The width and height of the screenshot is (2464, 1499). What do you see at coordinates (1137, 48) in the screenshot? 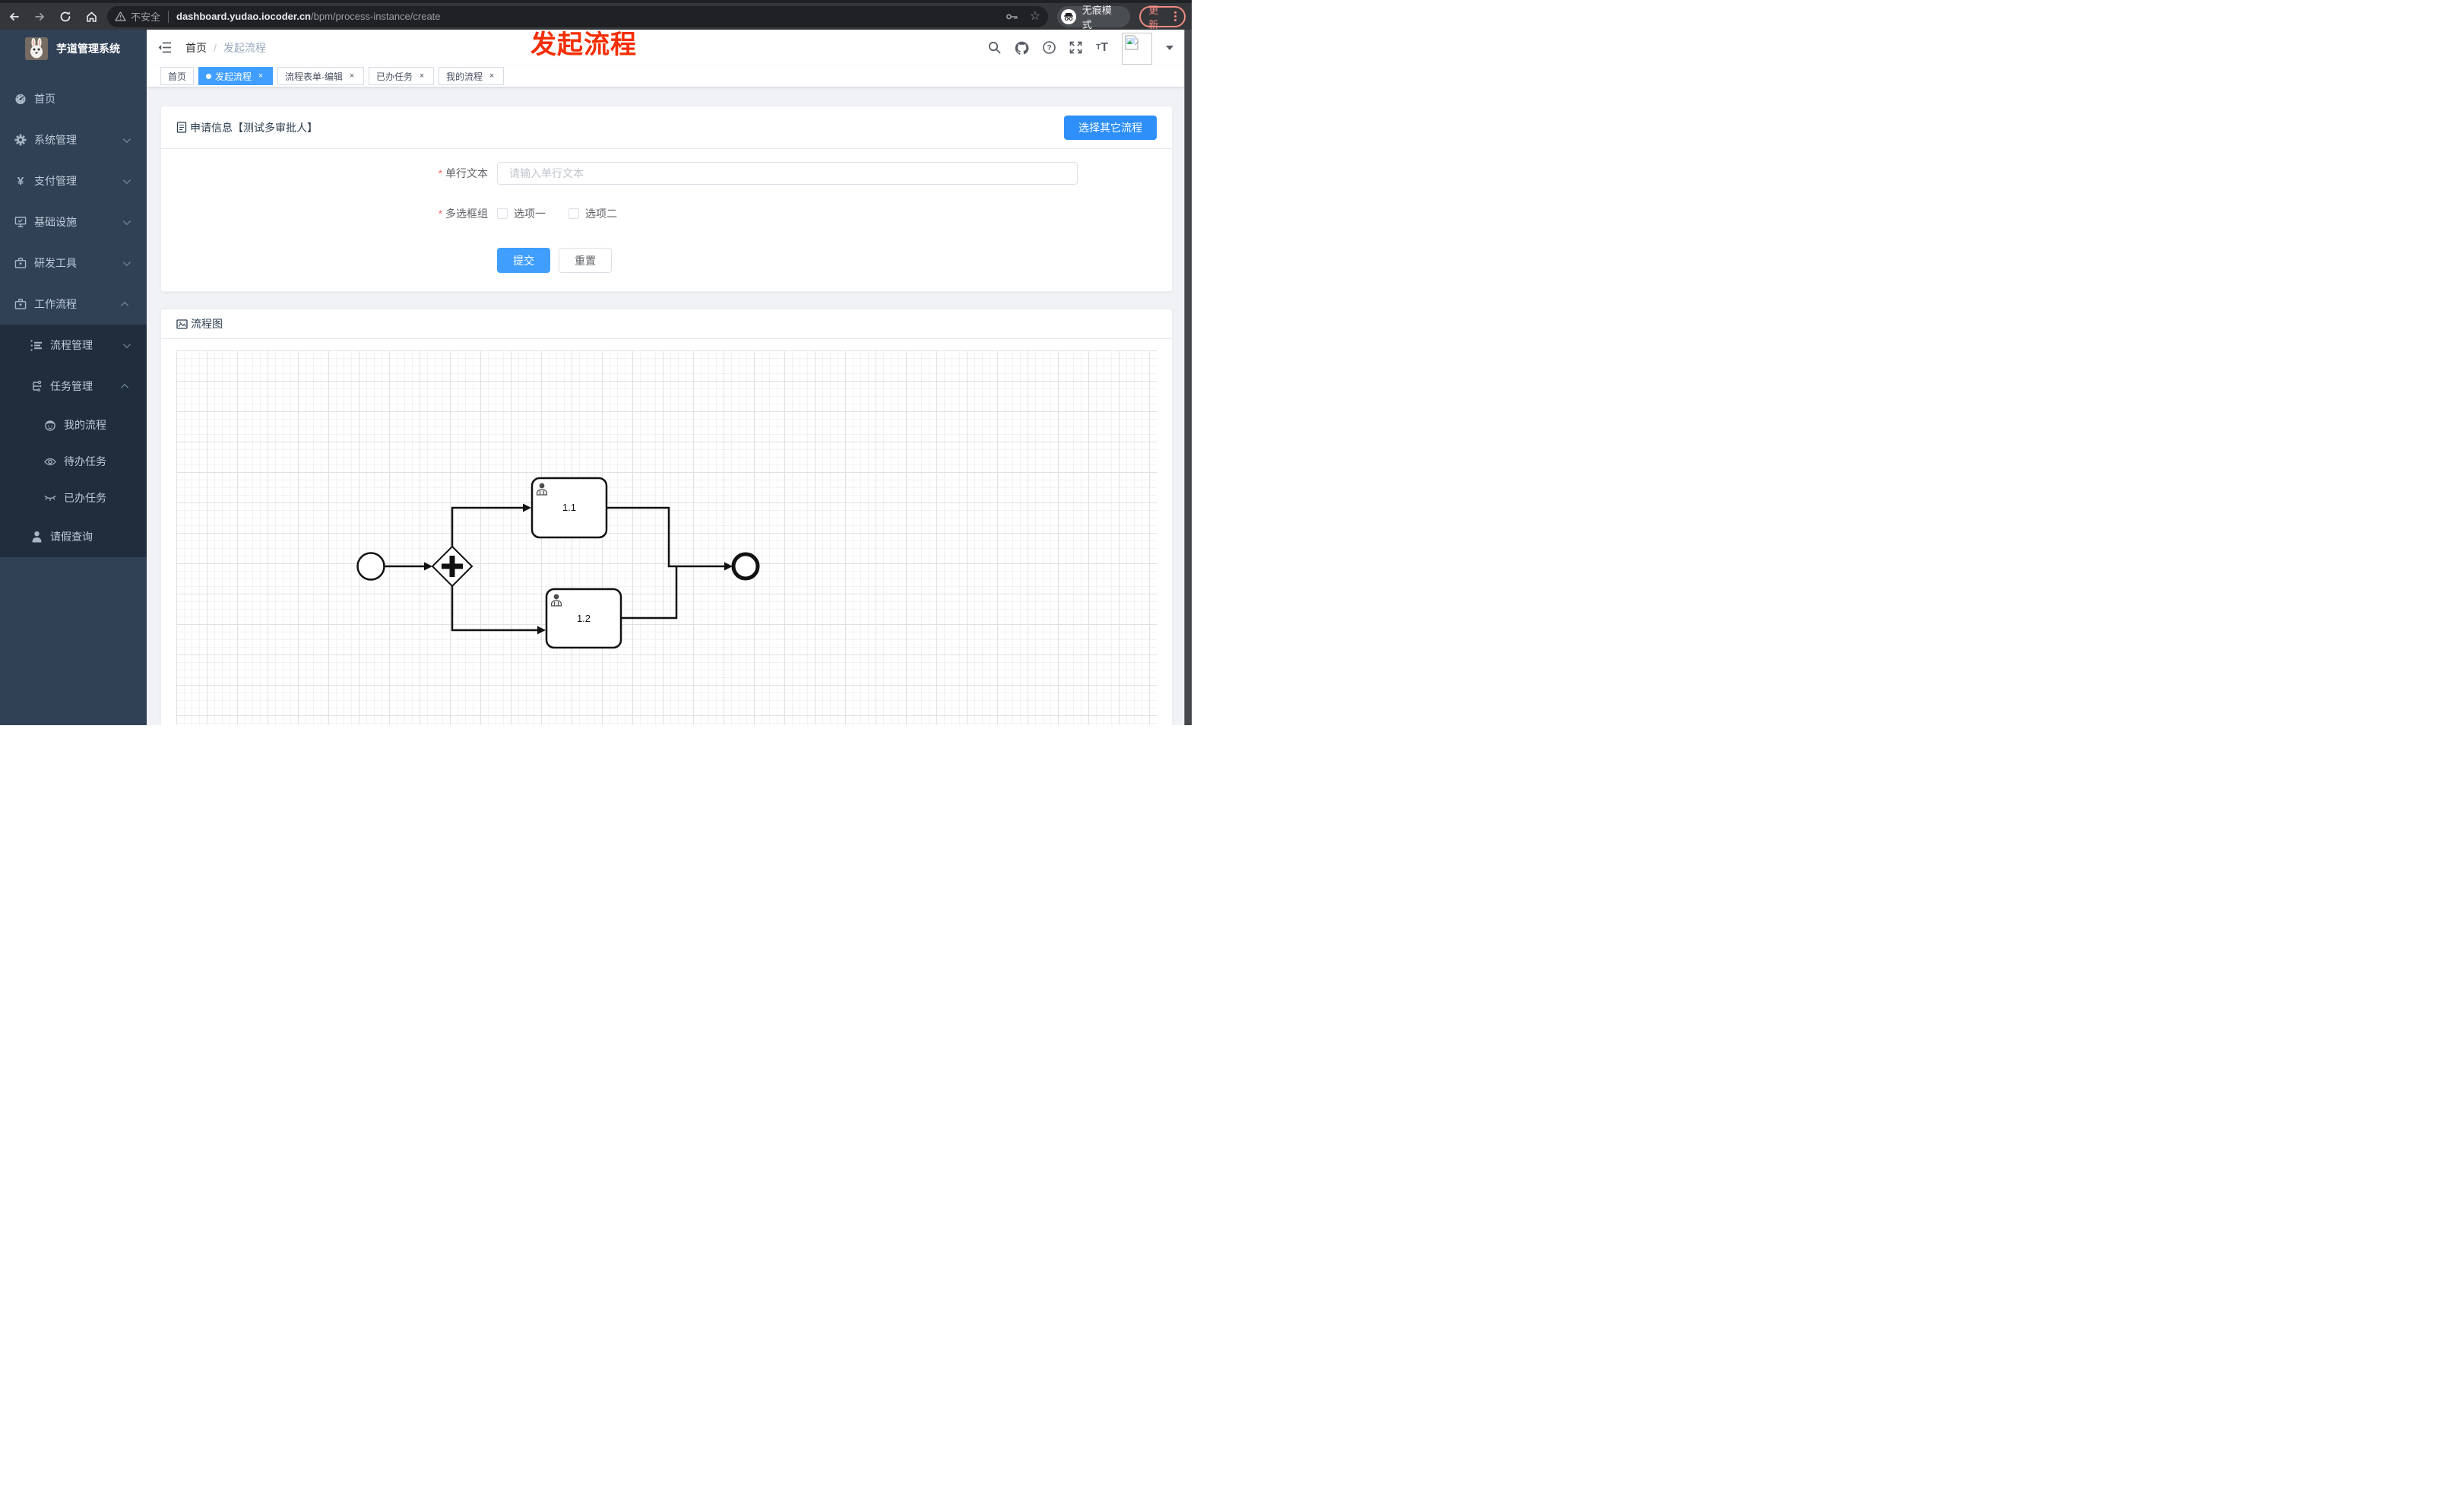
I see `avatar` at bounding box center [1137, 48].